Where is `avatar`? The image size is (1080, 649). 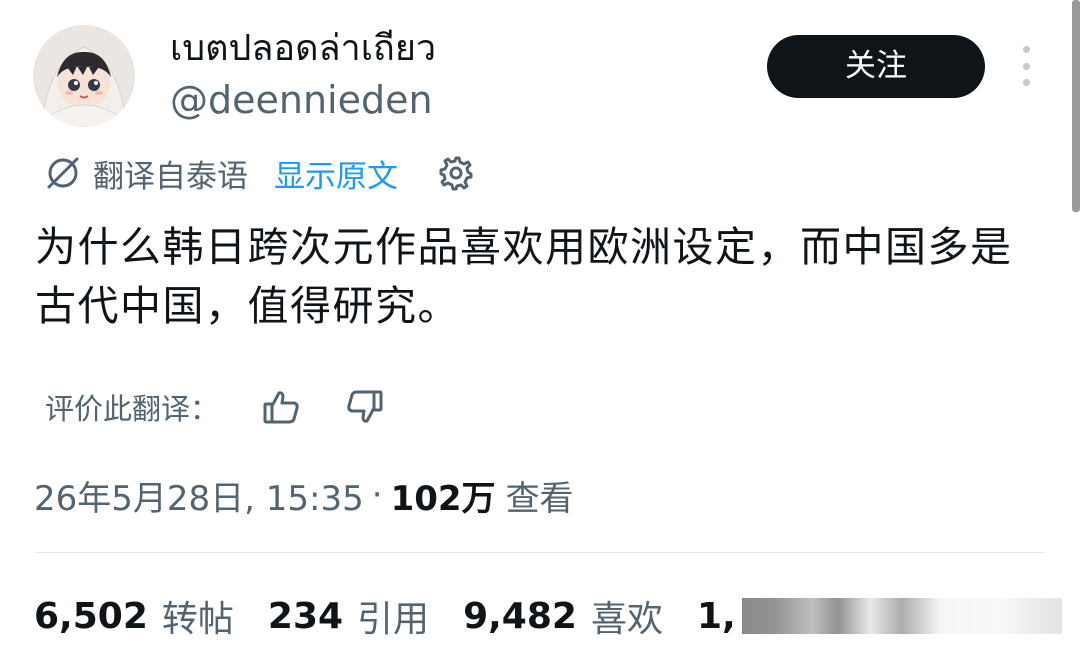 avatar is located at coordinates (84, 76).